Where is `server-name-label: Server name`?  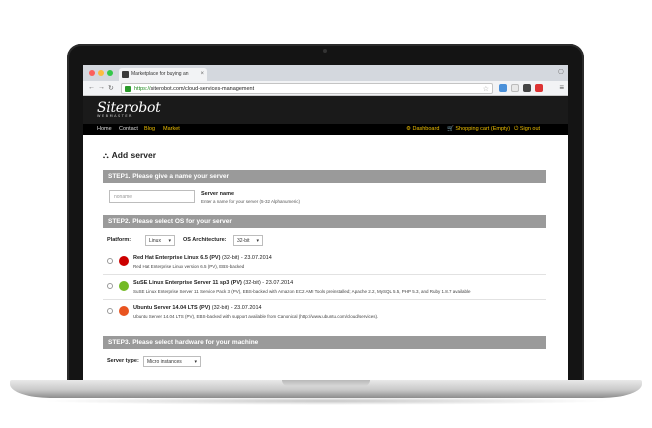 server-name-label: Server name is located at coordinates (218, 194).